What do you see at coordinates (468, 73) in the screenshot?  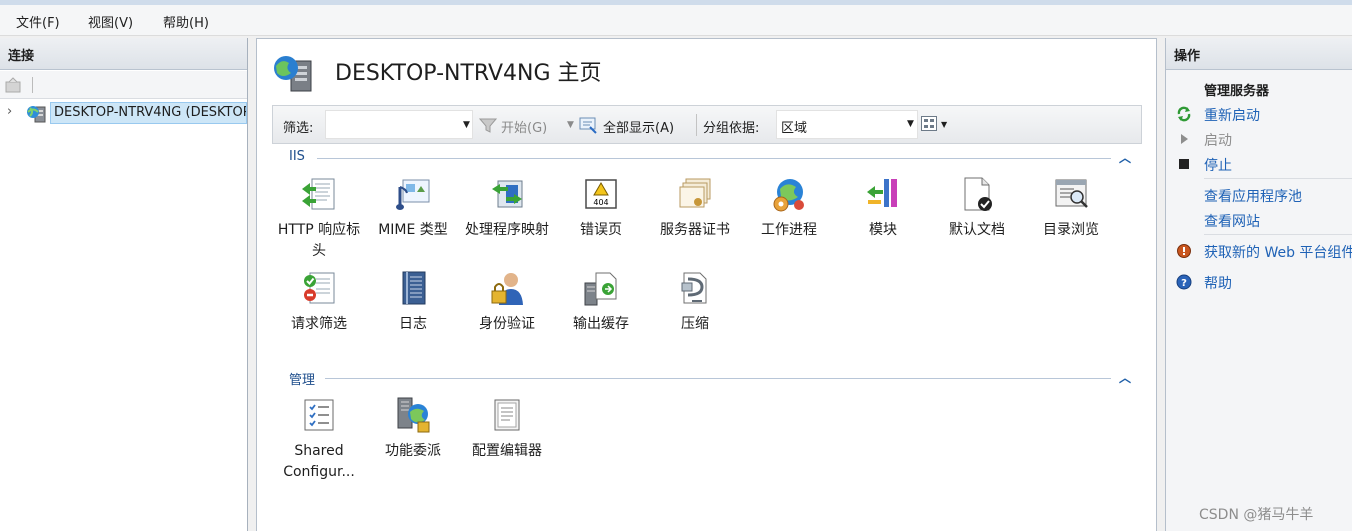 I see `page-title: DESKTOP-NTRV4NG 主页` at bounding box center [468, 73].